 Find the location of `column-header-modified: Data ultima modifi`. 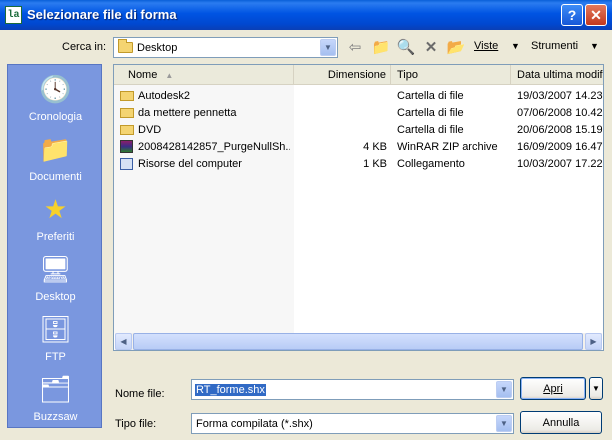

column-header-modified: Data ultima modifi is located at coordinates (557, 75).